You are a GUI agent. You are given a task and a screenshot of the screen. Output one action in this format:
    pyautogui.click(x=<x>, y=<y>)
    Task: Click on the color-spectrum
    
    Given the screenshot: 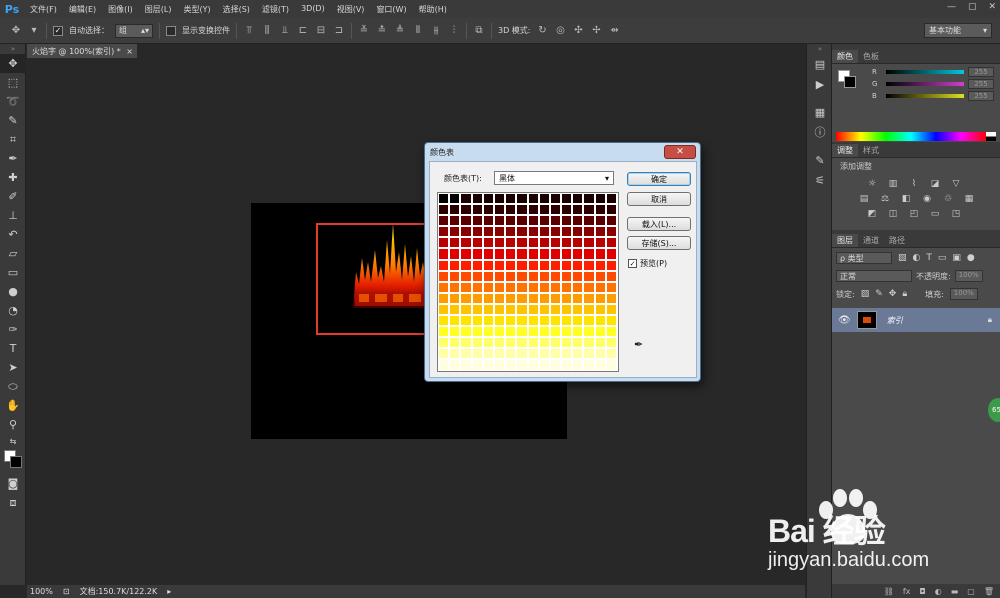 What is the action you would take?
    pyautogui.click(x=911, y=136)
    